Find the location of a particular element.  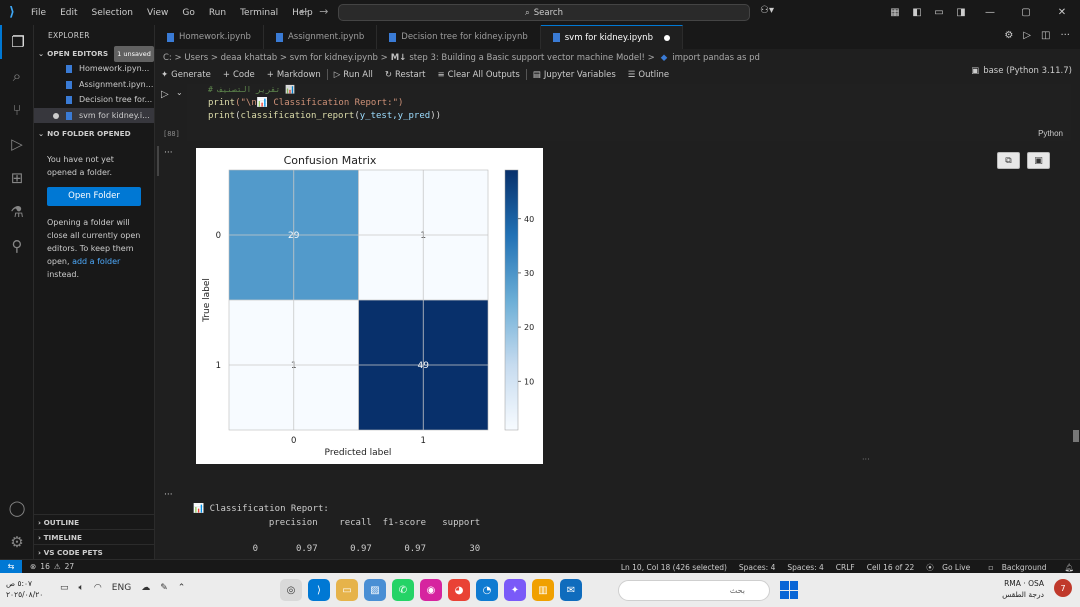

toggle-secondary-sidebar-icon: ◨ is located at coordinates (961, 12).